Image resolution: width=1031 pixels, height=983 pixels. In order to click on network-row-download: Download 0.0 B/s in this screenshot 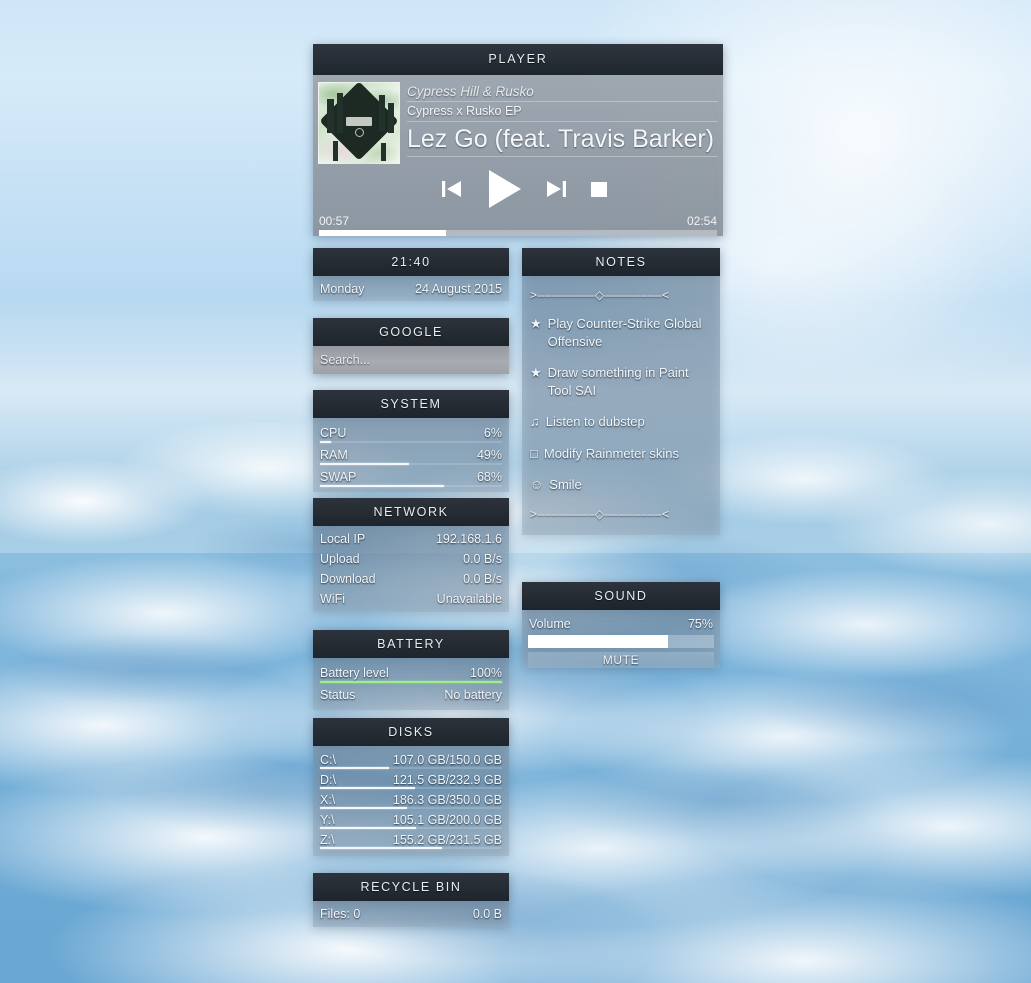, I will do `click(411, 579)`.